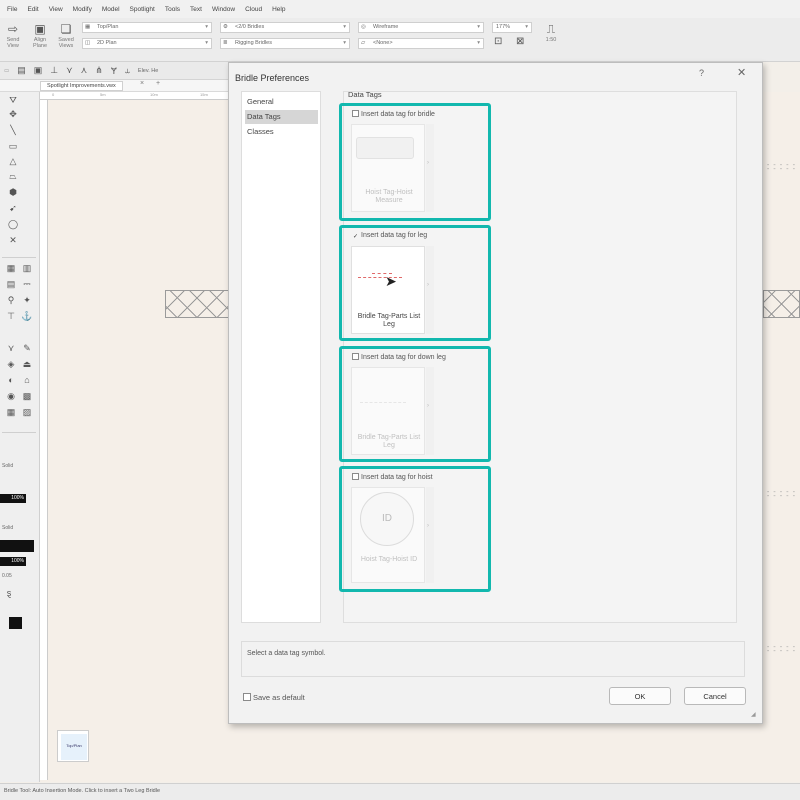  I want to click on pointer-tool-icon: ➹, so click(13, 208).